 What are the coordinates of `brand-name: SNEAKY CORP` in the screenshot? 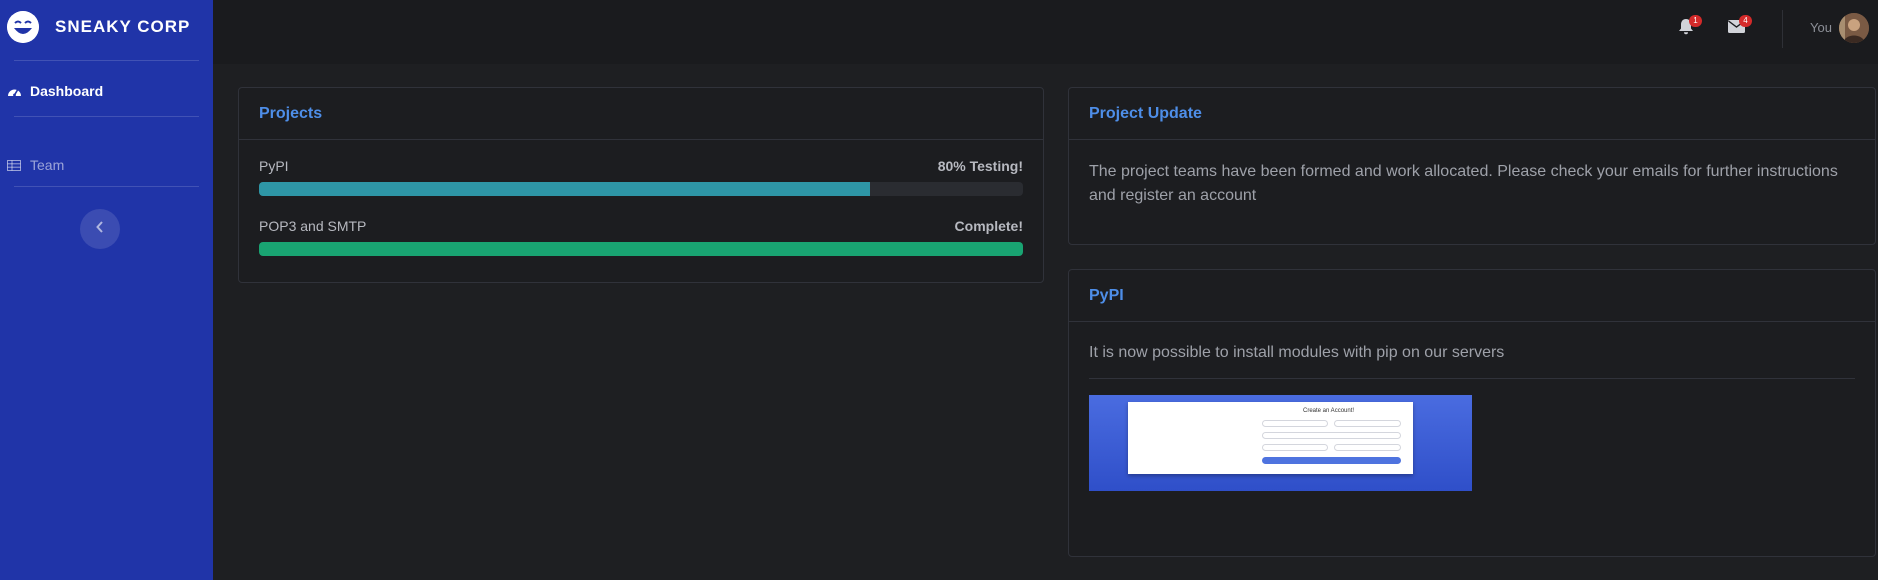 It's located at (123, 26).